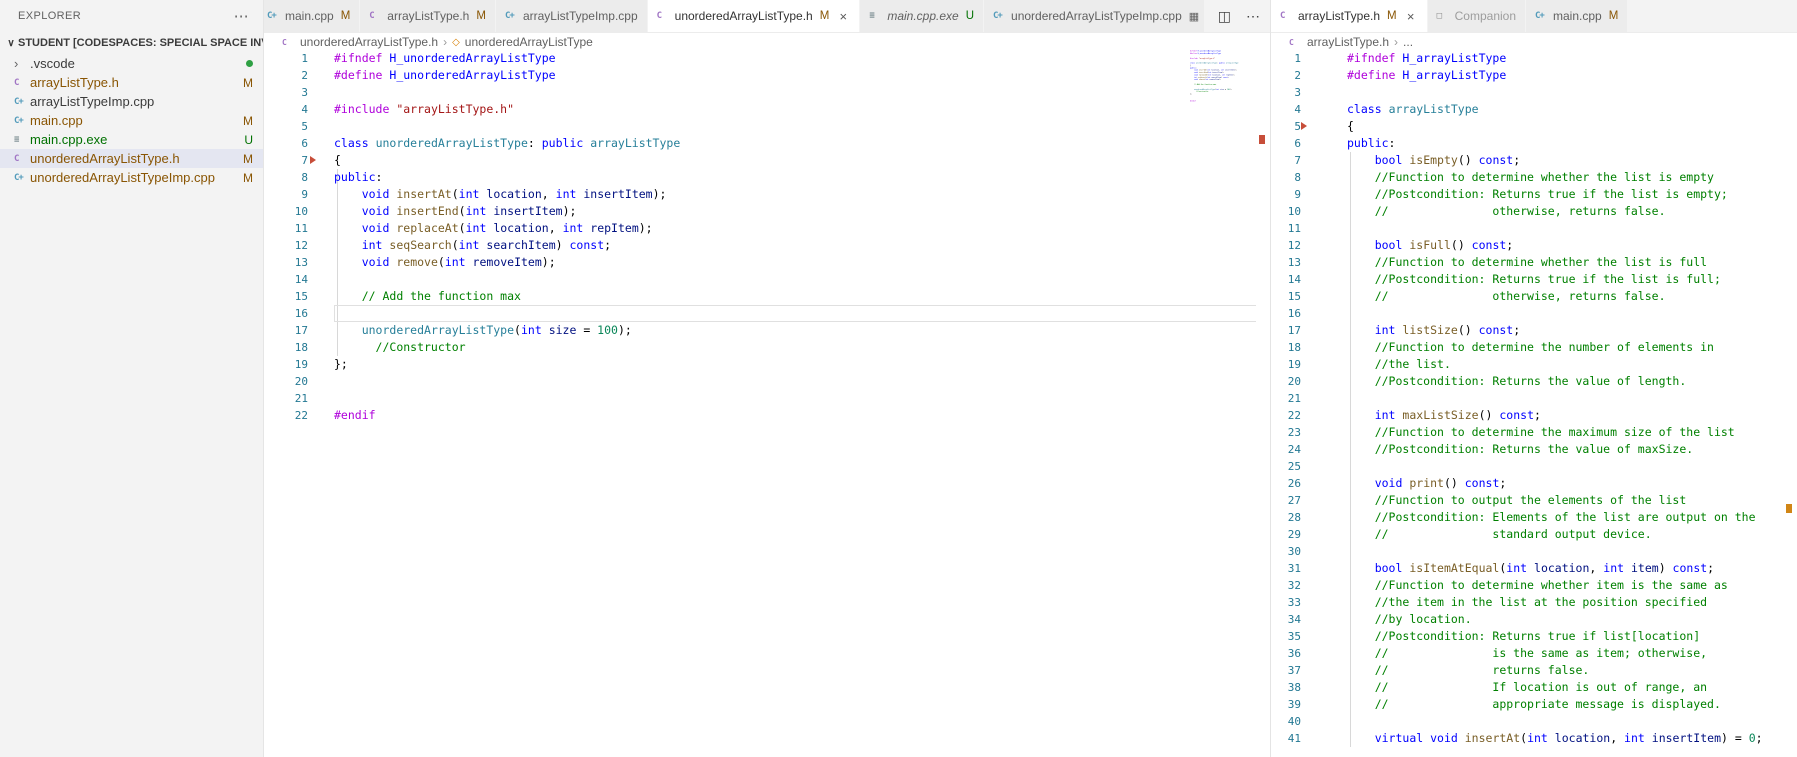  What do you see at coordinates (1534, 211) in the screenshot?
I see `code-line: 10 // otherwise, returns false.` at bounding box center [1534, 211].